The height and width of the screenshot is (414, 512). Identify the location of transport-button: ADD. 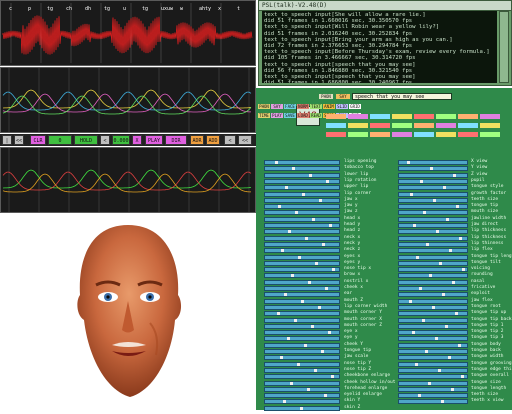
(213, 140).